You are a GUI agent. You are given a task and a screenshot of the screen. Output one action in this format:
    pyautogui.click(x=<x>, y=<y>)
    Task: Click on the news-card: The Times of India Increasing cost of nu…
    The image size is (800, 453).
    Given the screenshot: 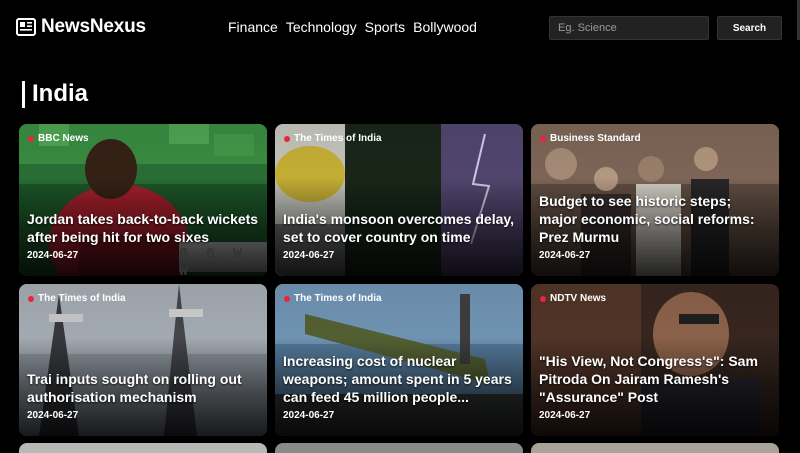 What is the action you would take?
    pyautogui.click(x=399, y=360)
    